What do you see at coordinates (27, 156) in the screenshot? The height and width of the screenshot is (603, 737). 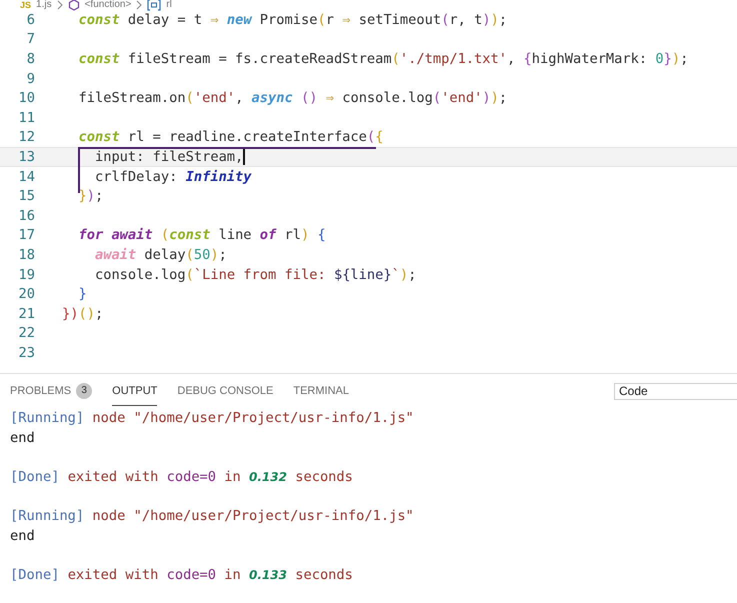 I see `line-number: 13` at bounding box center [27, 156].